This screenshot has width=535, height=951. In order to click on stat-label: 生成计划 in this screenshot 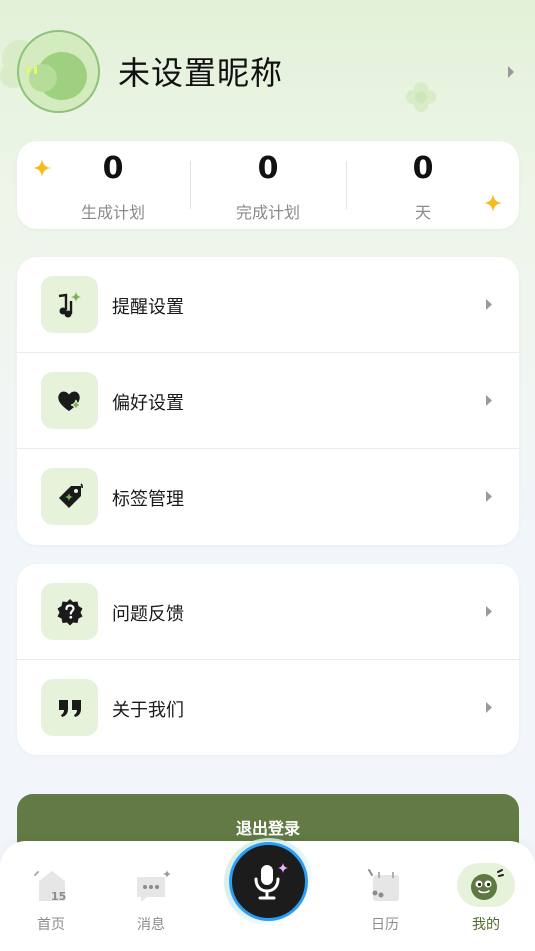, I will do `click(112, 212)`.